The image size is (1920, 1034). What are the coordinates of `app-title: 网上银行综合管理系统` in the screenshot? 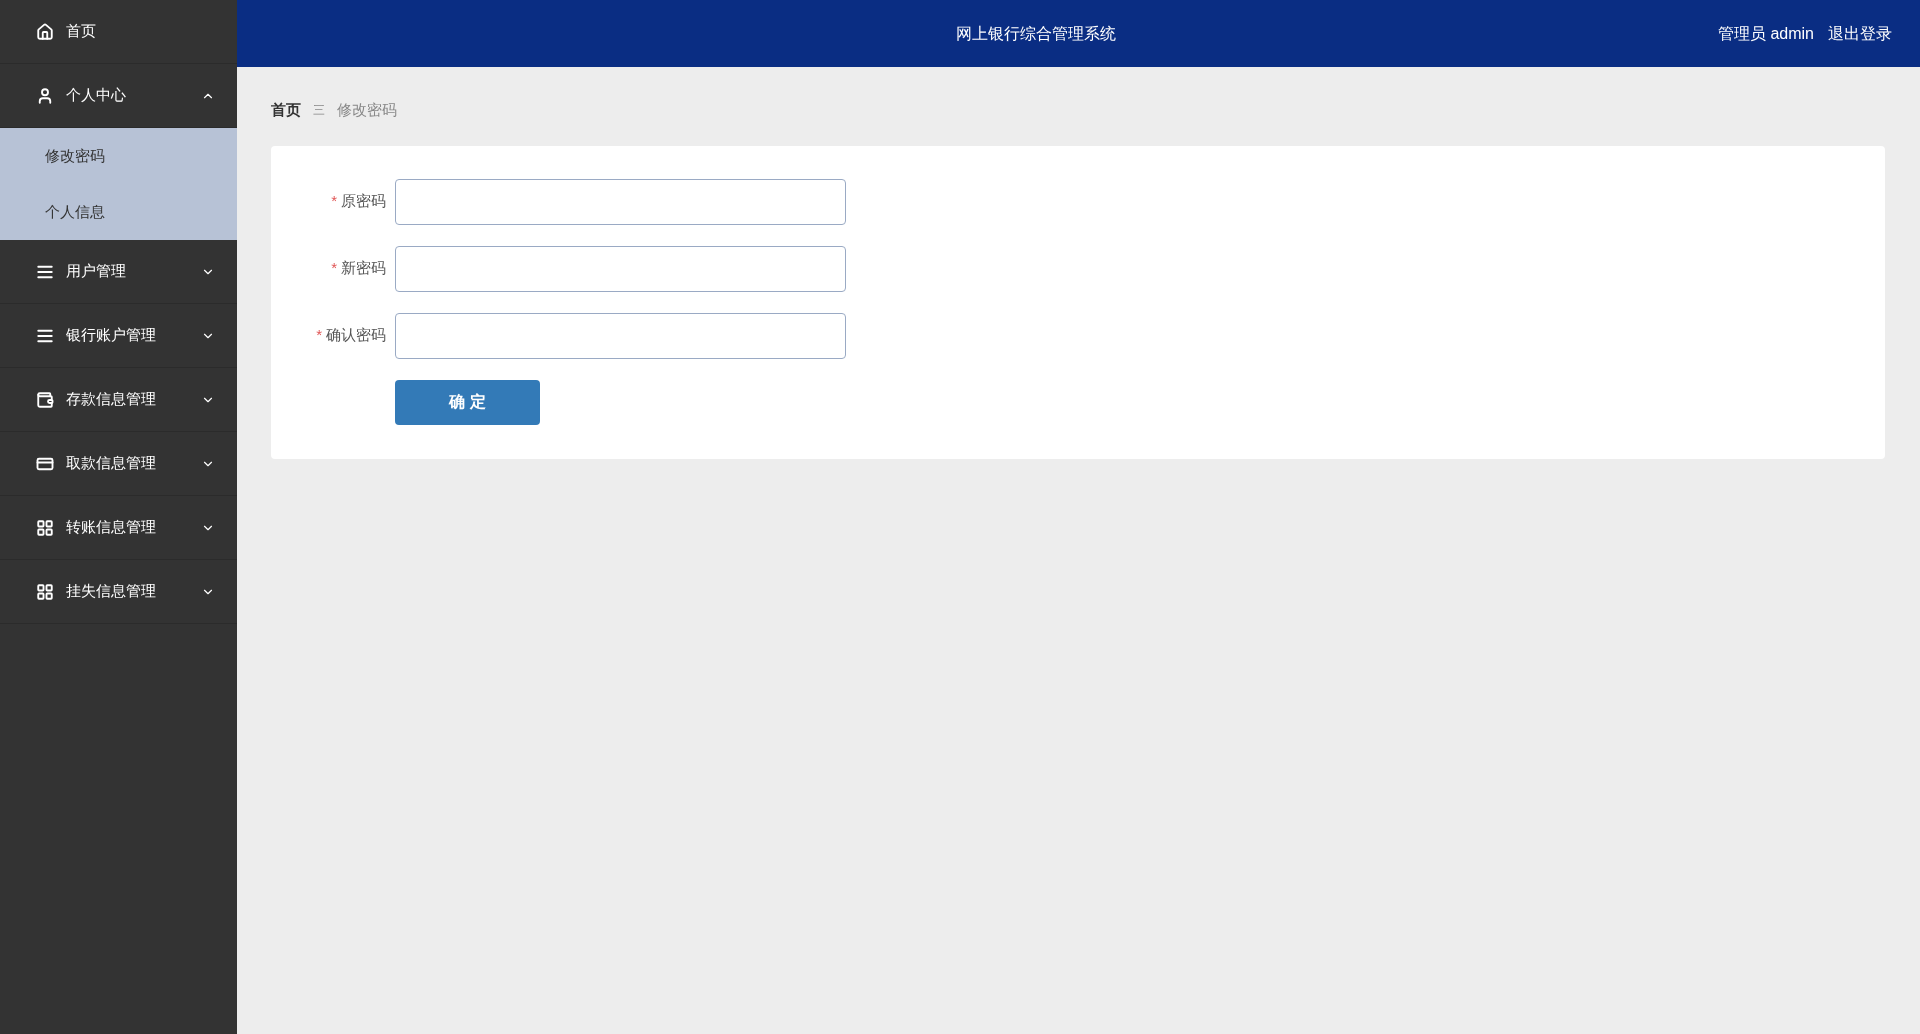 It's located at (1036, 33).